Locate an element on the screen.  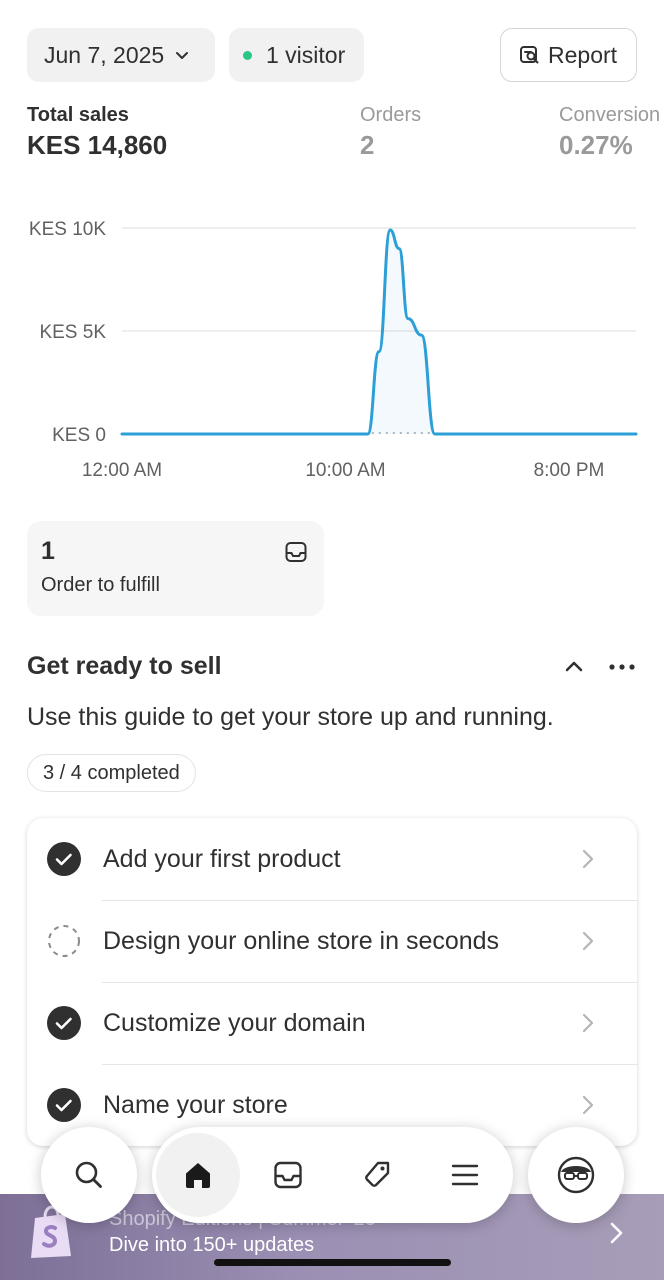
search-icon is located at coordinates (88, 1174).